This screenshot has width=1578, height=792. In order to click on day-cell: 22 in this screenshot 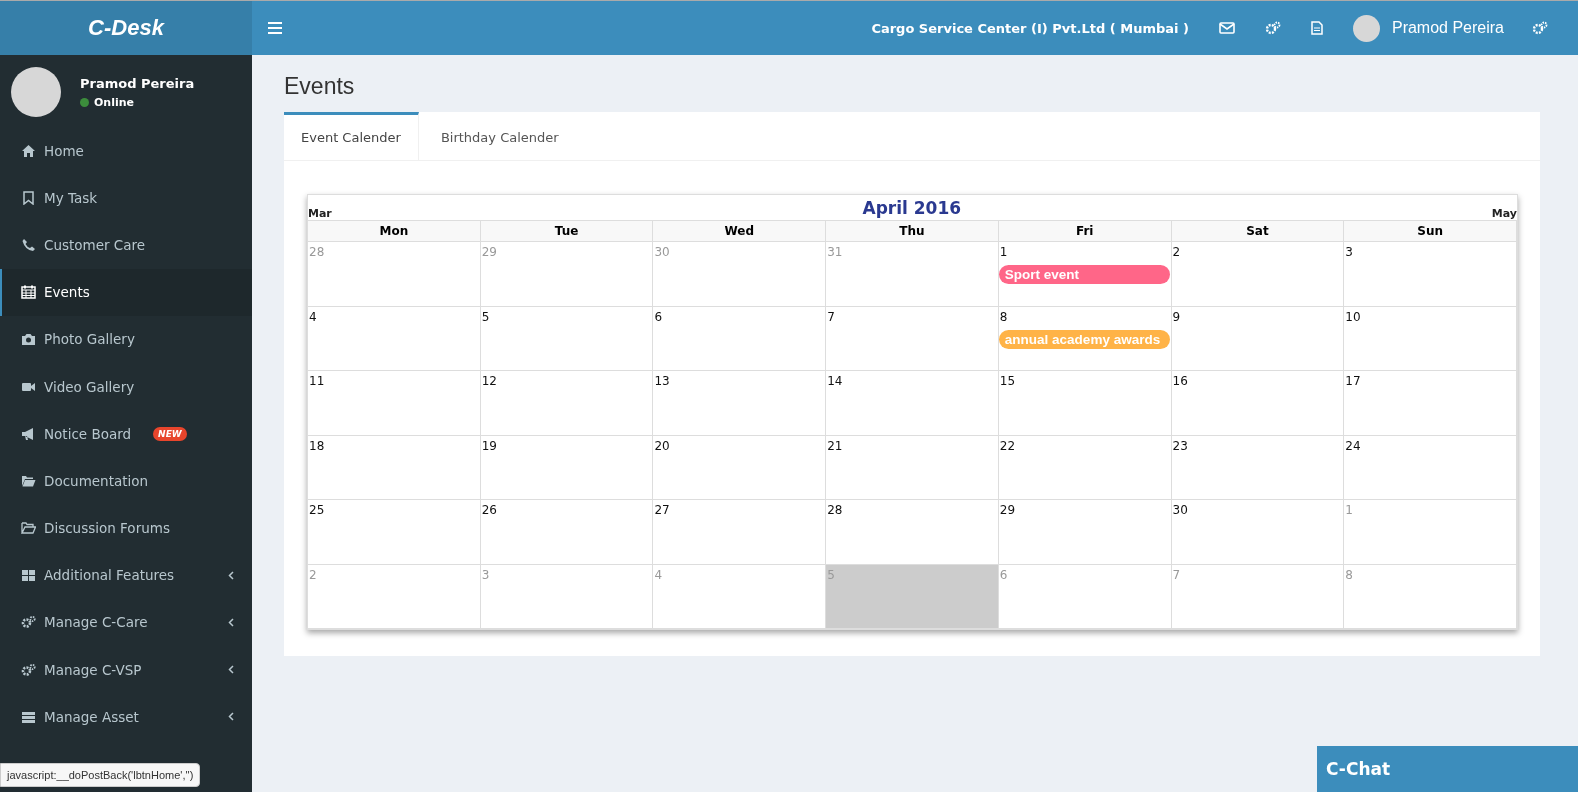, I will do `click(1085, 467)`.